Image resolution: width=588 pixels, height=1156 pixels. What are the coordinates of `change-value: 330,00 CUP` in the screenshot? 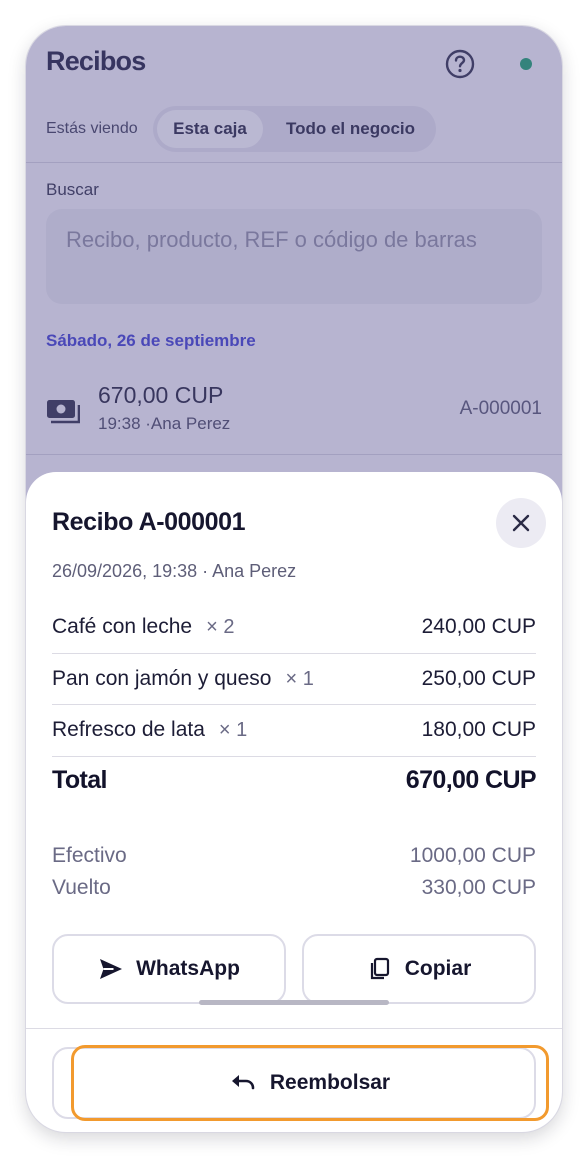 It's located at (478, 887).